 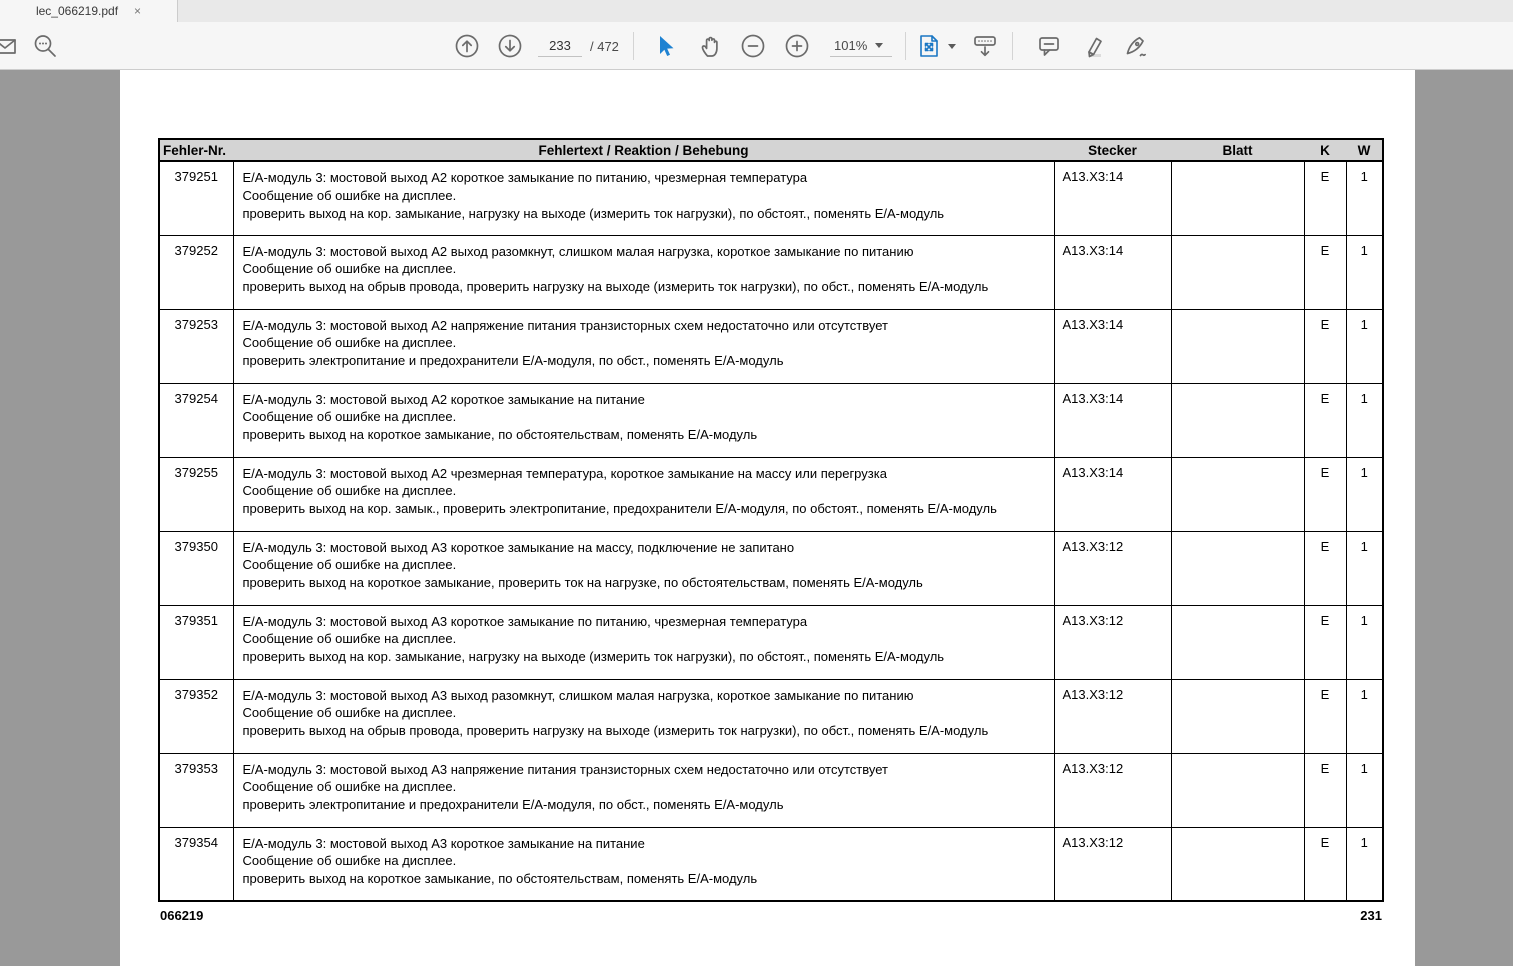 I want to click on page-up-icon, so click(x=467, y=46).